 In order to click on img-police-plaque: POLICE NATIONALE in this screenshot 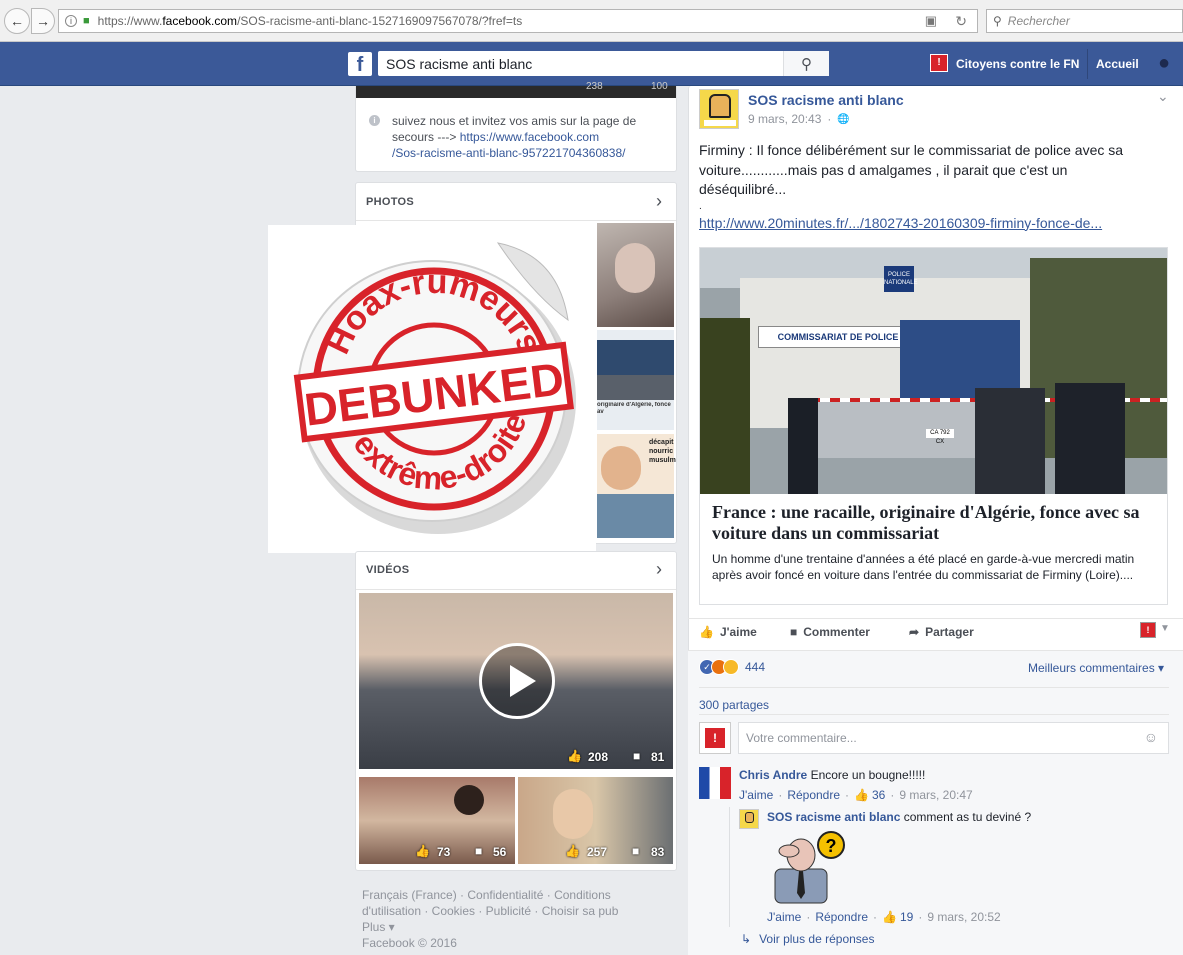, I will do `click(901, 279)`.